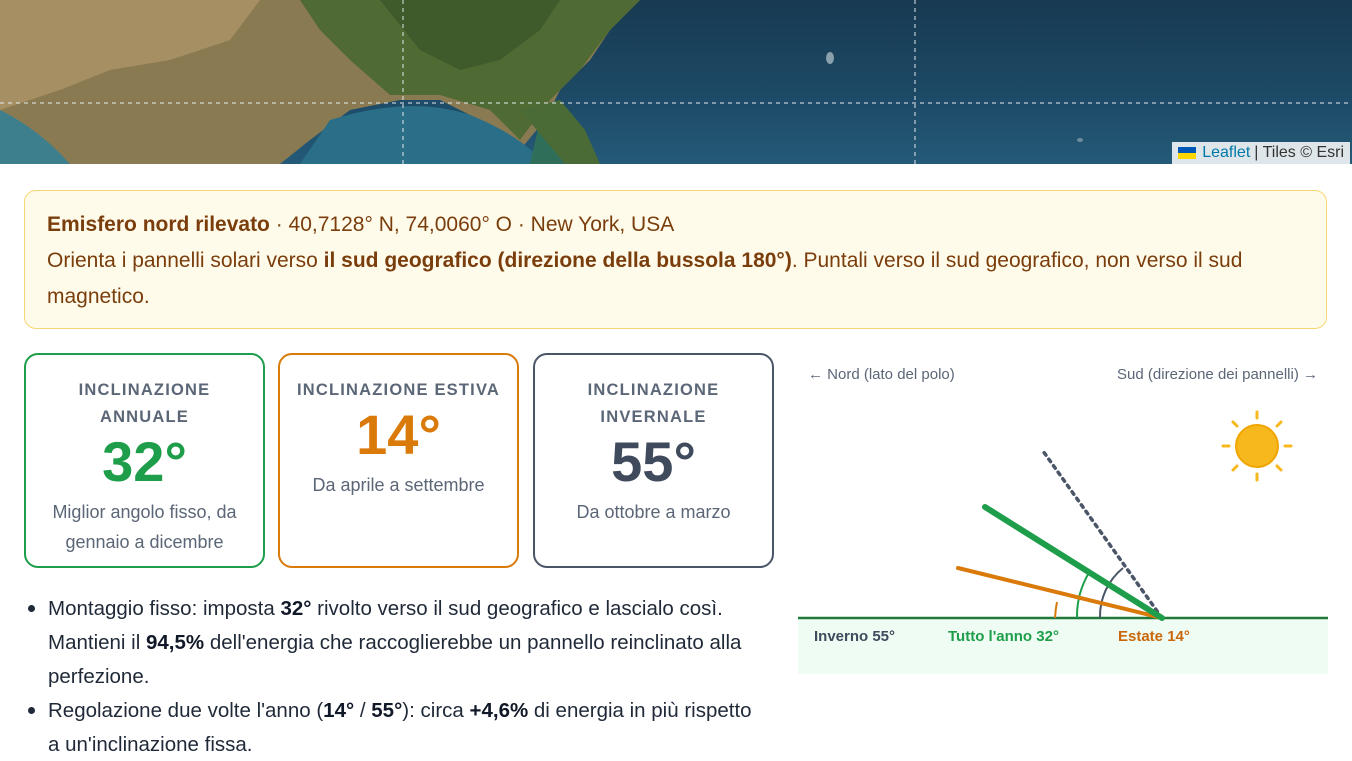 The height and width of the screenshot is (761, 1352). Describe the element at coordinates (1299, 152) in the screenshot. I see `tiles-attribution: | Tiles © Esri` at that location.